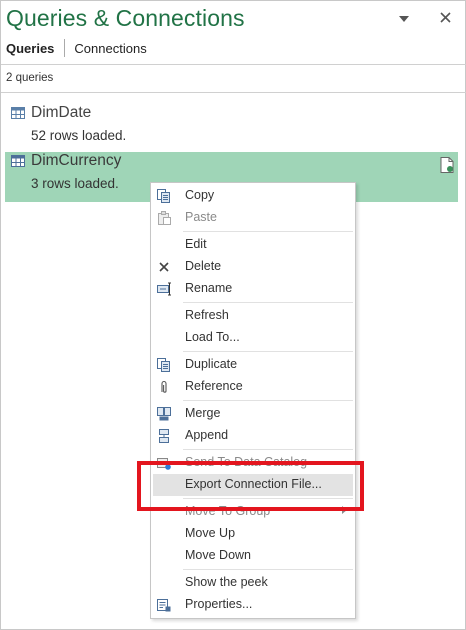 The image size is (466, 630). I want to click on query-count: 2 queries, so click(30, 78).